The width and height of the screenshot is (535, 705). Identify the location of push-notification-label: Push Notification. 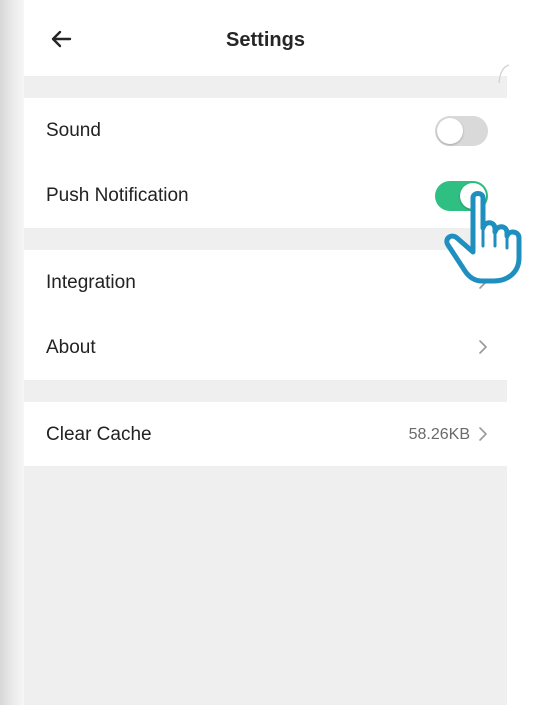
(117, 195).